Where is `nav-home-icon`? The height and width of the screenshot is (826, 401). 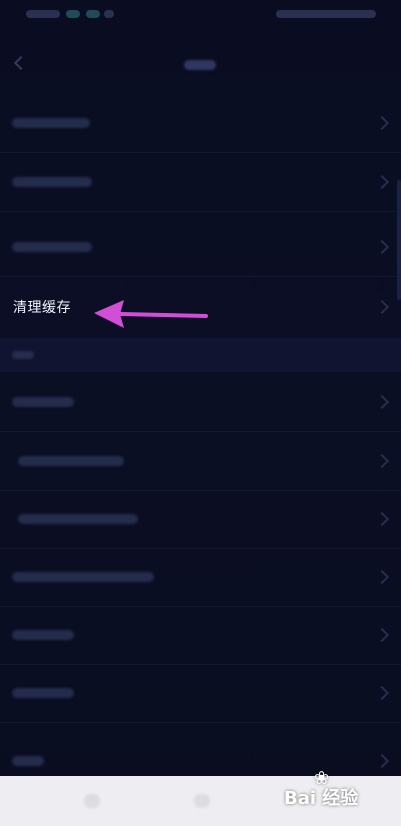
nav-home-icon is located at coordinates (202, 801).